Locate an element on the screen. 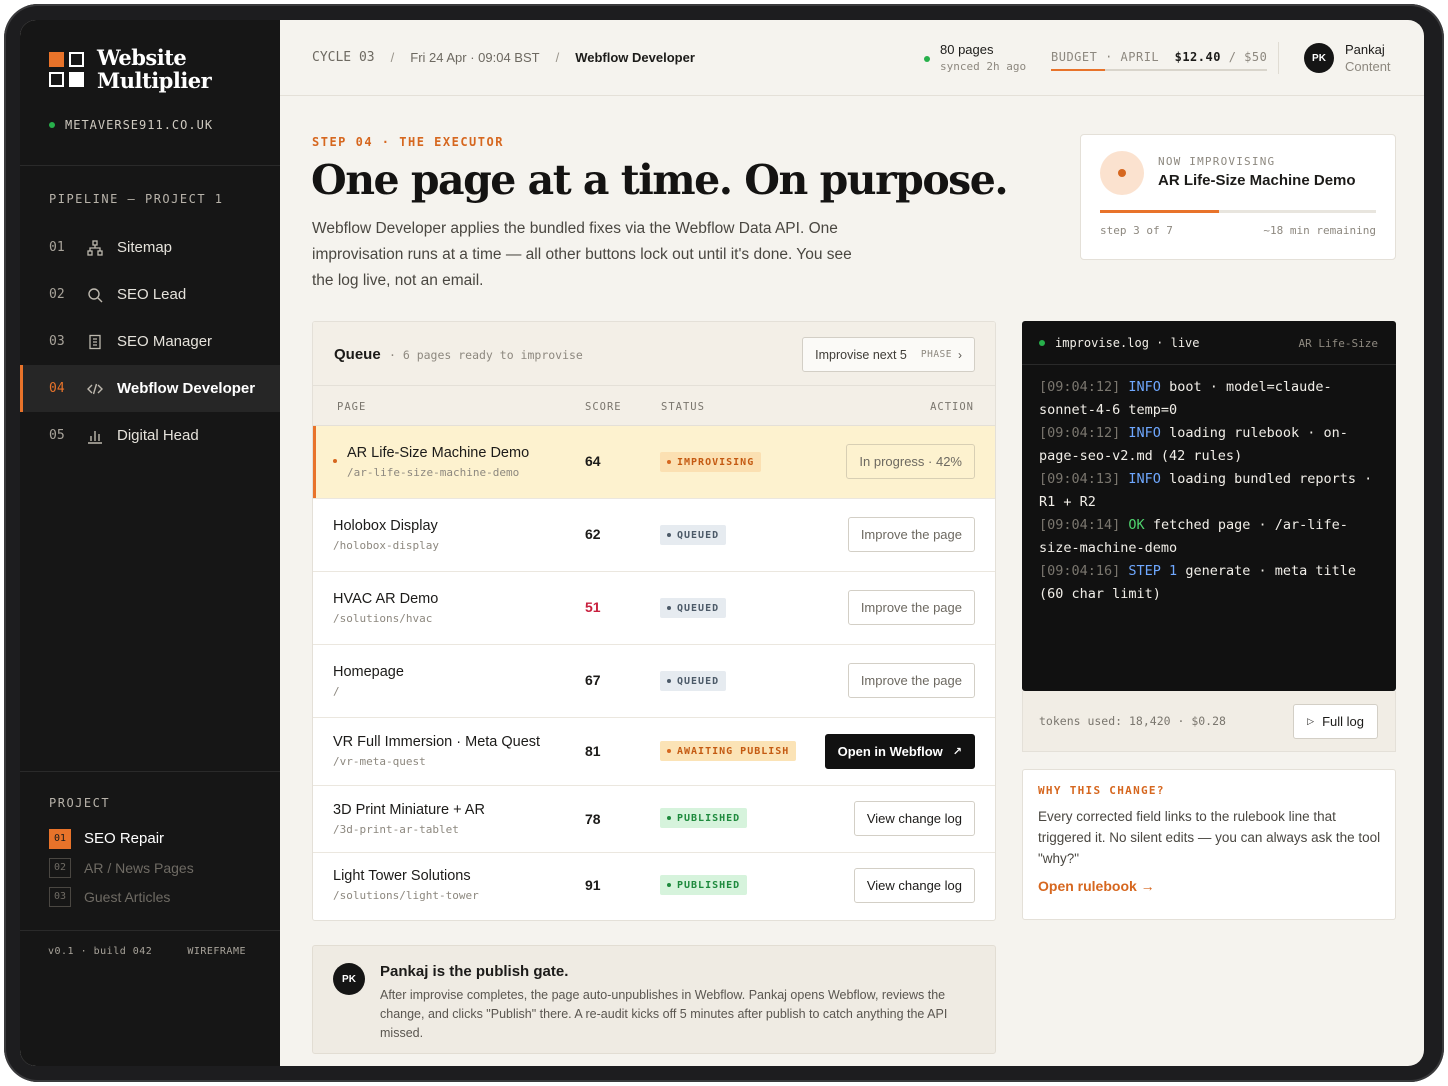  page-name: Holobox Display is located at coordinates (385, 526).